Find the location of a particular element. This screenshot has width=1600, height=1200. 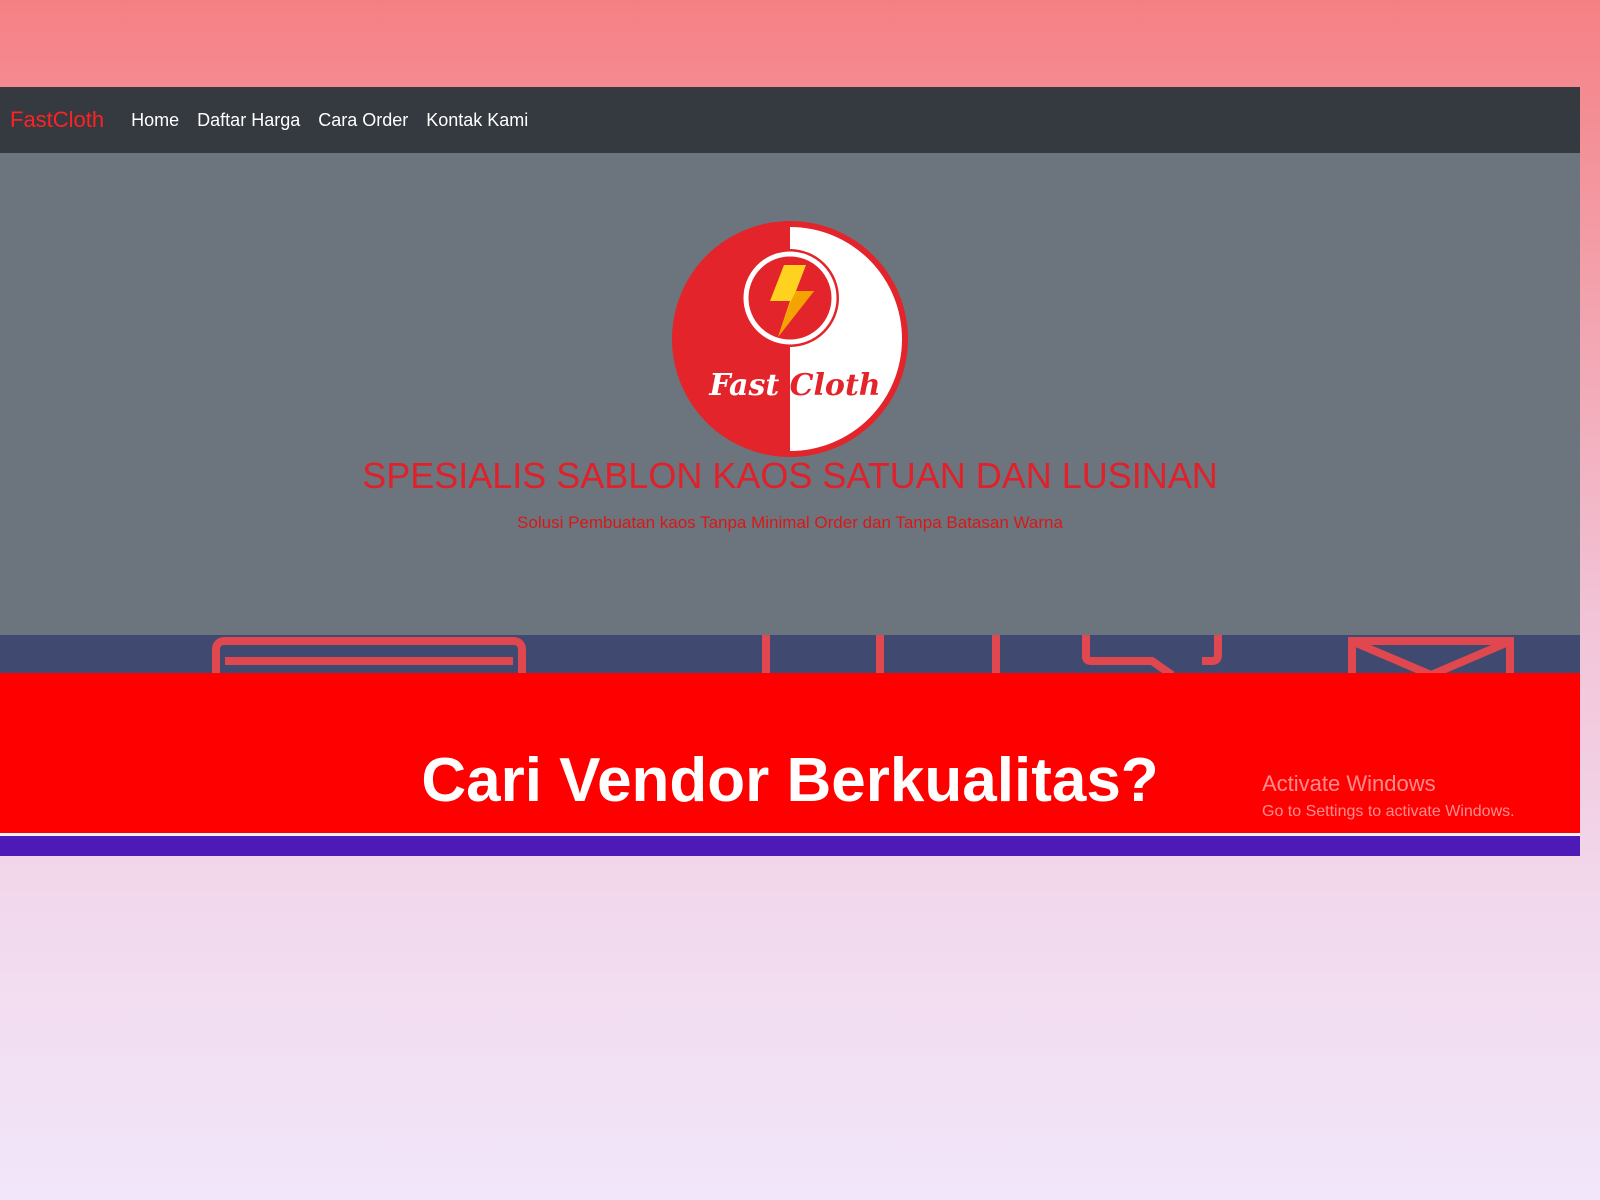

envelope-icon is located at coordinates (1431, 655).